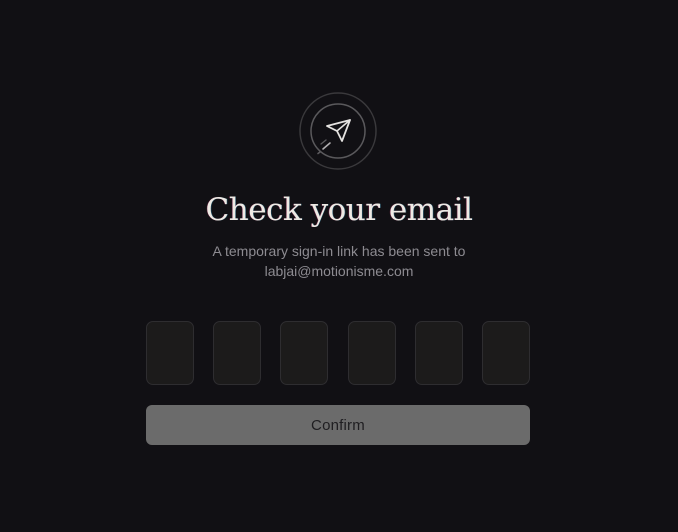  Describe the element at coordinates (338, 353) in the screenshot. I see `verification-code-inputs` at that location.